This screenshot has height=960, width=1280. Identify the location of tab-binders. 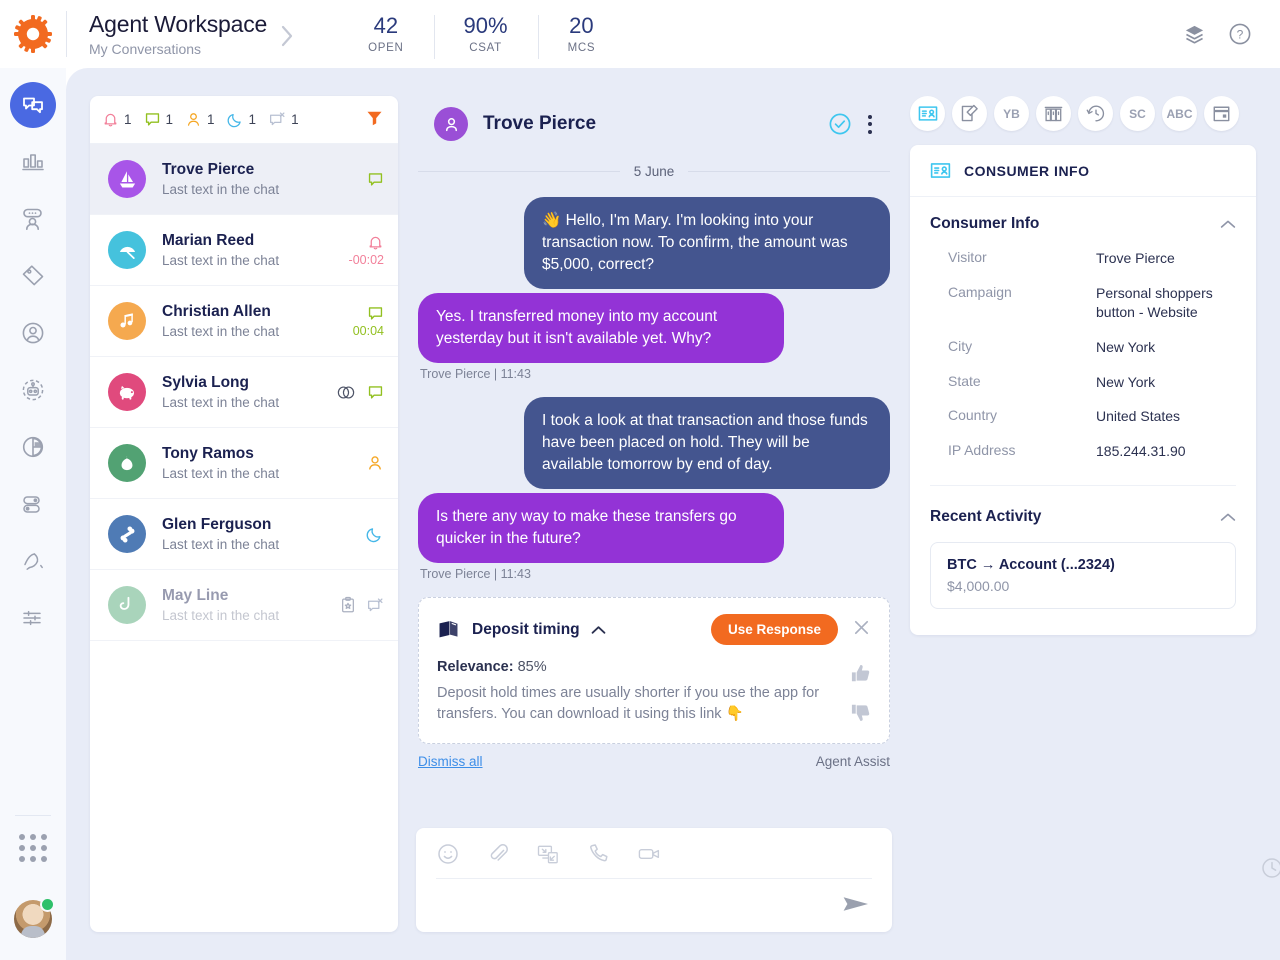
(1053, 113).